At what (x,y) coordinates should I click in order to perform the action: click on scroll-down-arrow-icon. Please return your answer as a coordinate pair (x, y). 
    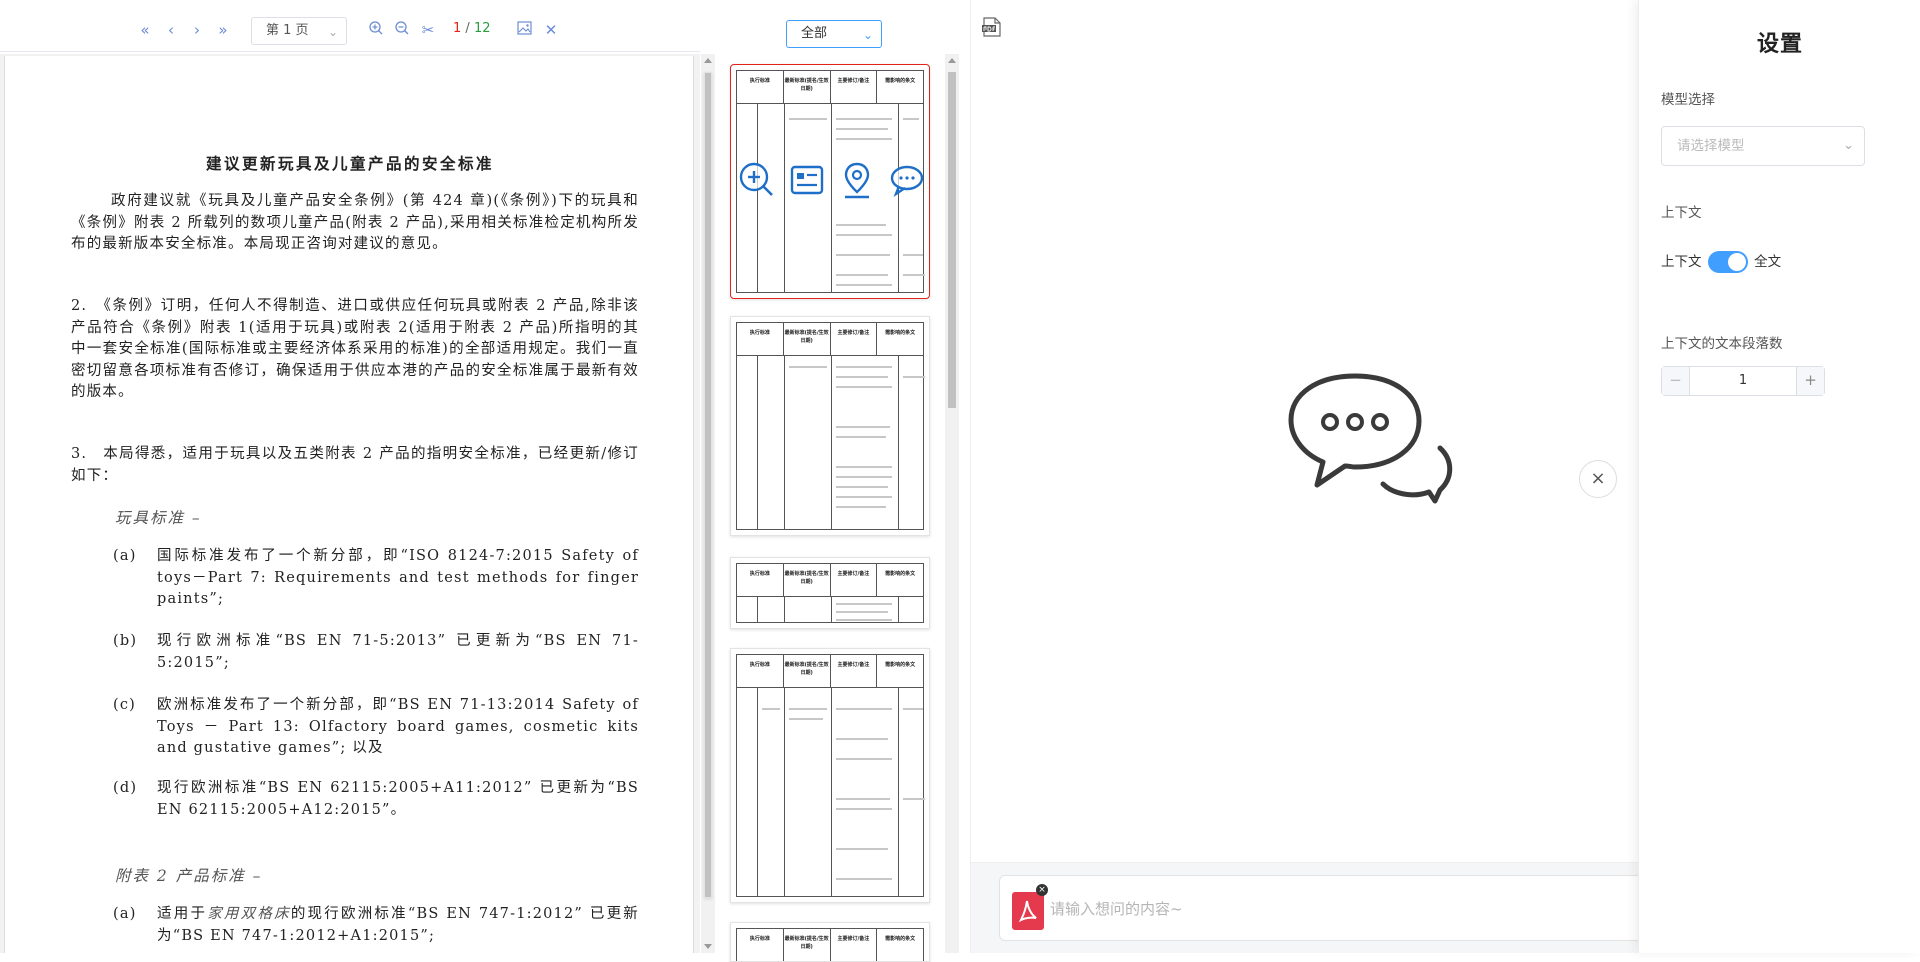
    Looking at the image, I should click on (708, 946).